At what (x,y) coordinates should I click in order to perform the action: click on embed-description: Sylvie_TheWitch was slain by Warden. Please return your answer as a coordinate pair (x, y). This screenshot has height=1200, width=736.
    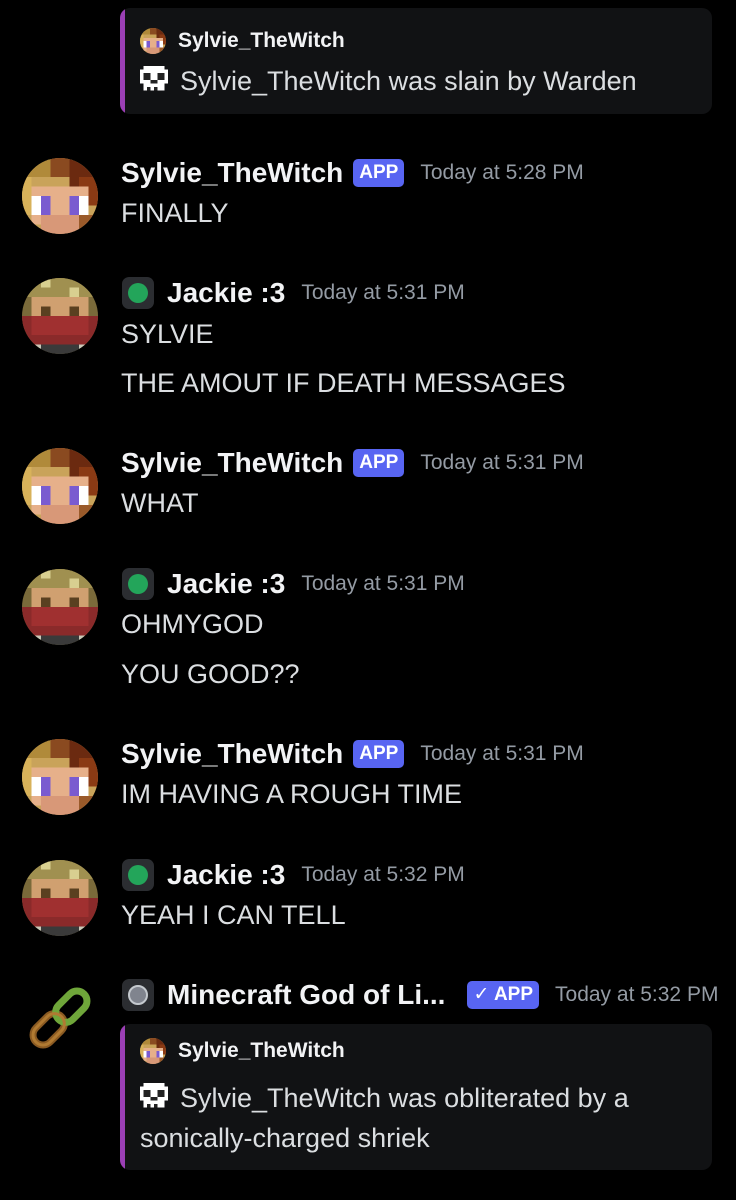
    Looking at the image, I should click on (414, 81).